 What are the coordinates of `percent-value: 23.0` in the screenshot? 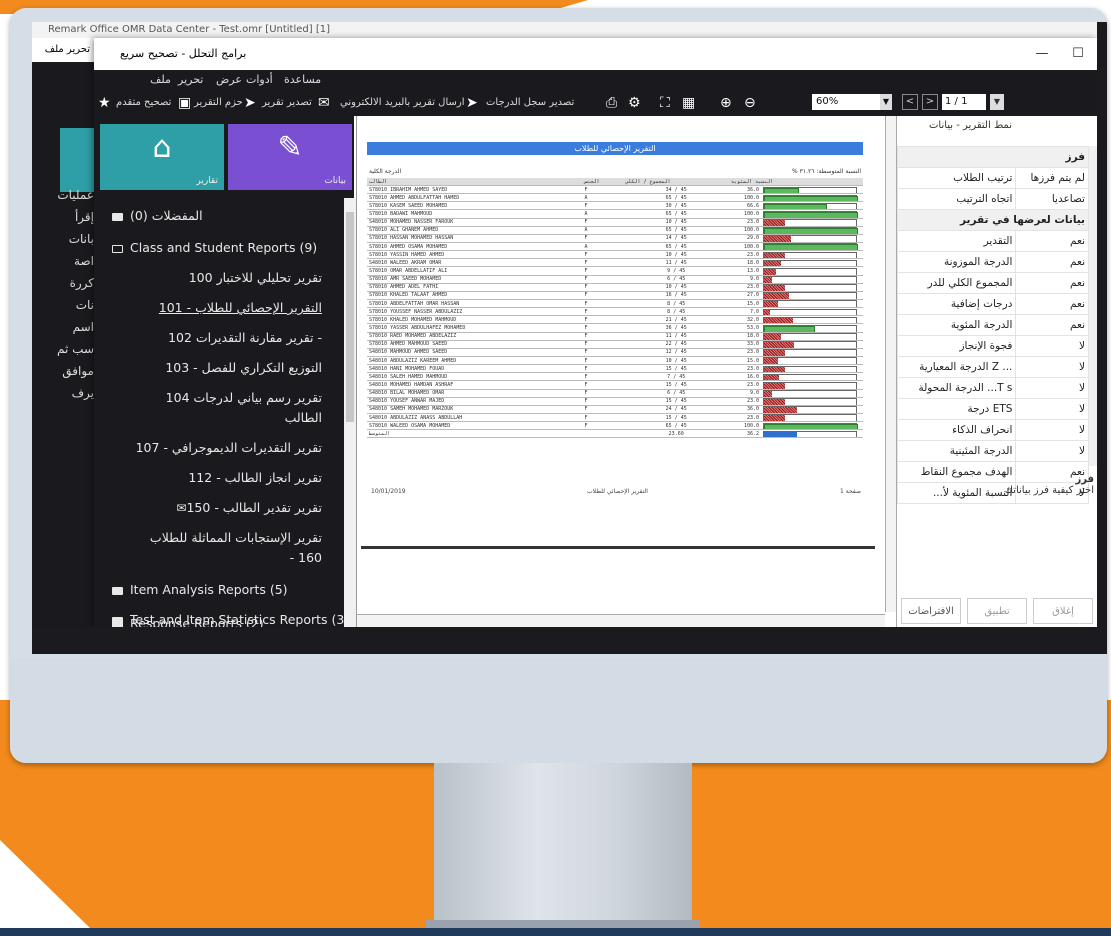 It's located at (752, 401).